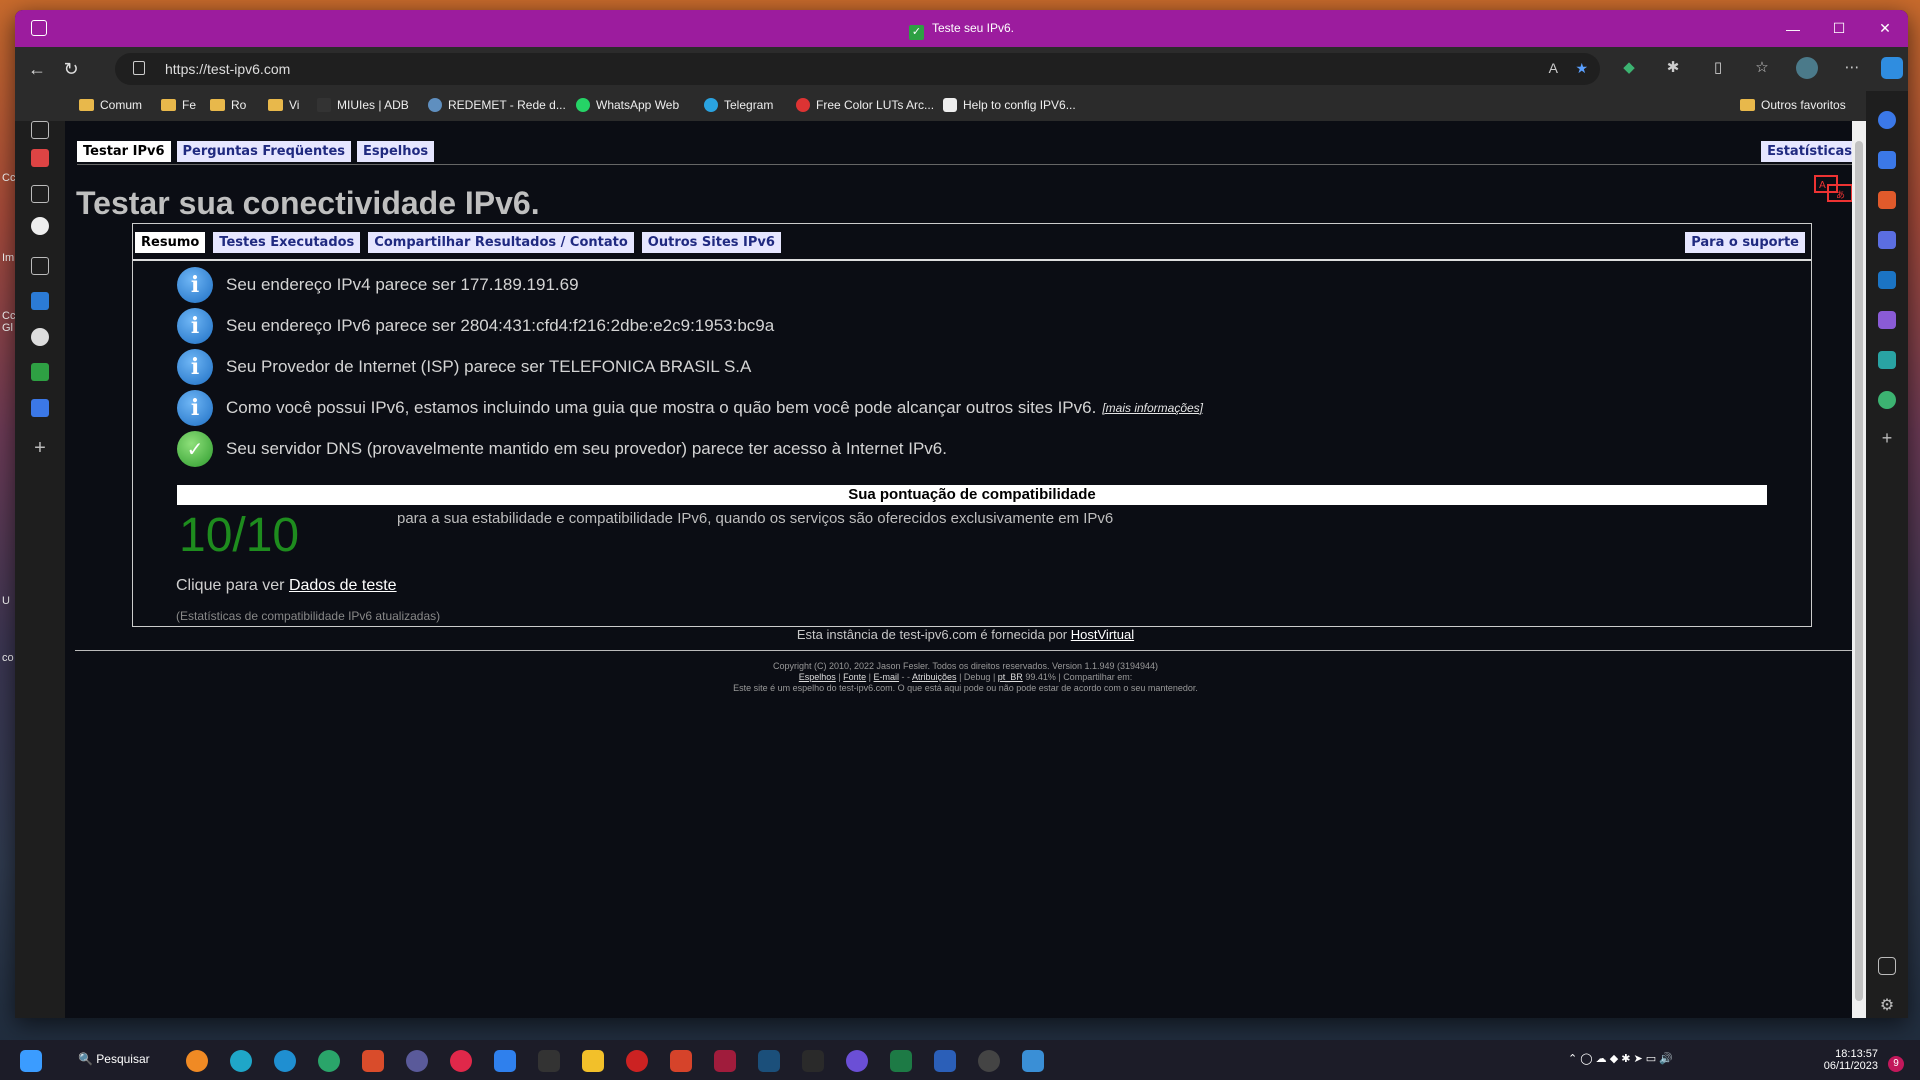 This screenshot has width=1920, height=1080. I want to click on favorite-star-icon: ★, so click(1581, 68).